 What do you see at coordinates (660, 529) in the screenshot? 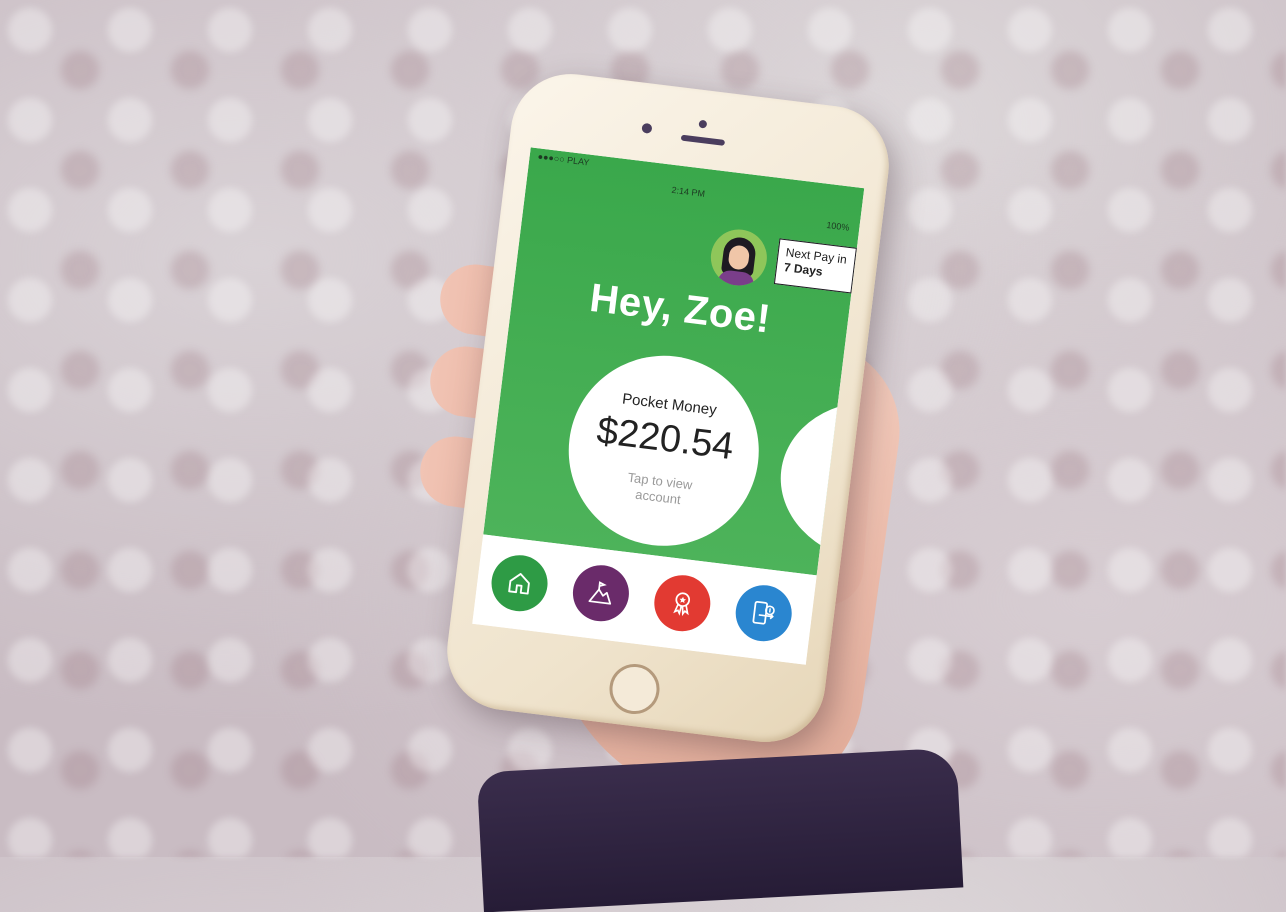
I see `page-dot` at bounding box center [660, 529].